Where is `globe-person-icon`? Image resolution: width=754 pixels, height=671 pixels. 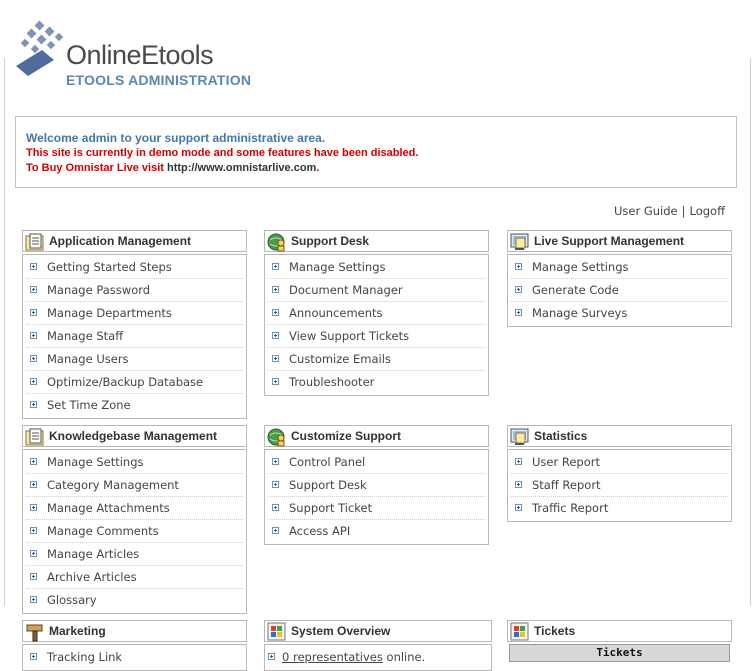
globe-person-icon is located at coordinates (276, 242).